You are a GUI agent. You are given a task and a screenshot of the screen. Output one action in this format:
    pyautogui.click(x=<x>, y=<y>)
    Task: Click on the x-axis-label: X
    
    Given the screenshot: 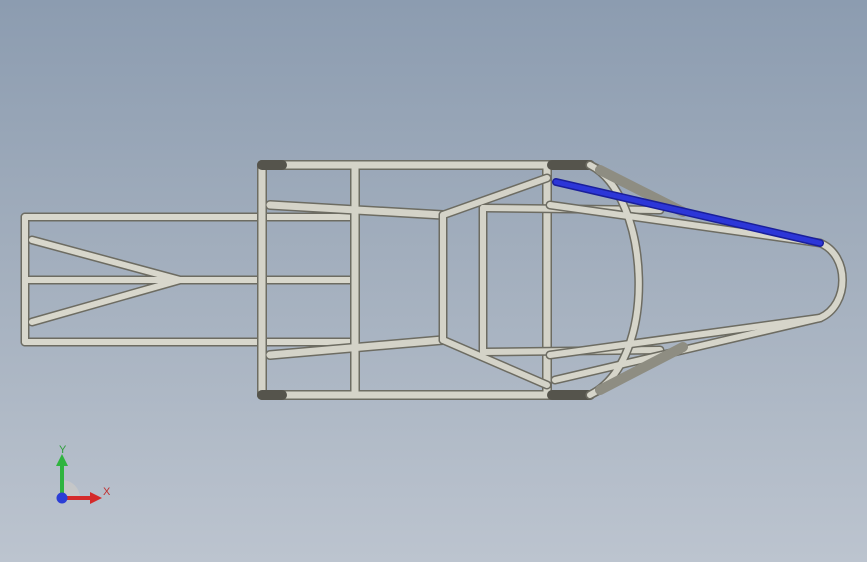 What is the action you would take?
    pyautogui.click(x=107, y=492)
    